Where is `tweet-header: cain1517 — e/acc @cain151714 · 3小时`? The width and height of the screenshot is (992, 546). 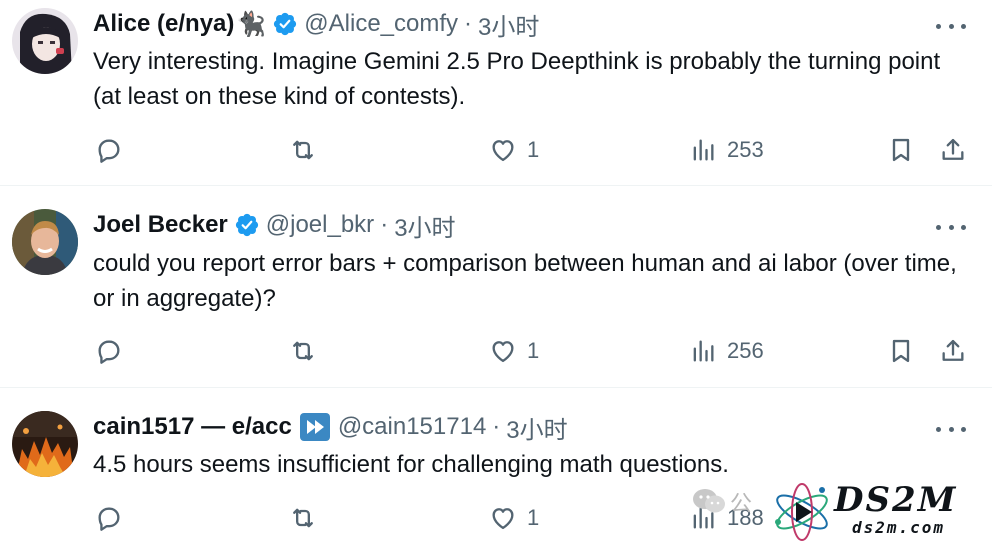
tweet-header: cain1517 — e/acc @cain151714 · 3小时 is located at coordinates (330, 427).